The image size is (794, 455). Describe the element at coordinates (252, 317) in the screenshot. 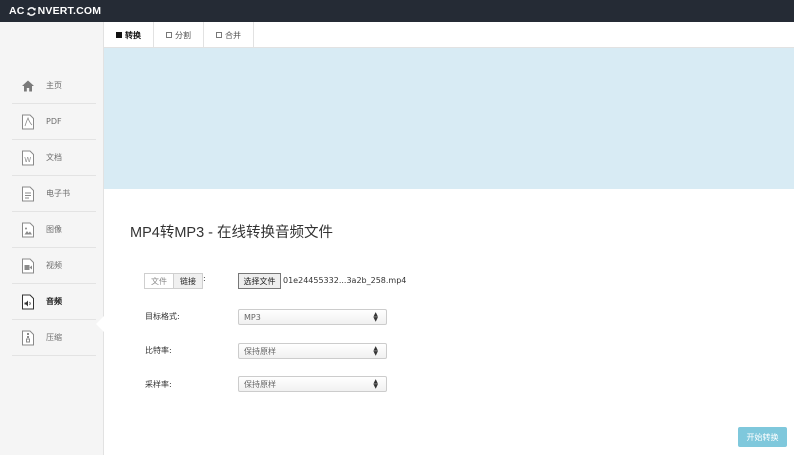

I see `select-value: MP3` at that location.